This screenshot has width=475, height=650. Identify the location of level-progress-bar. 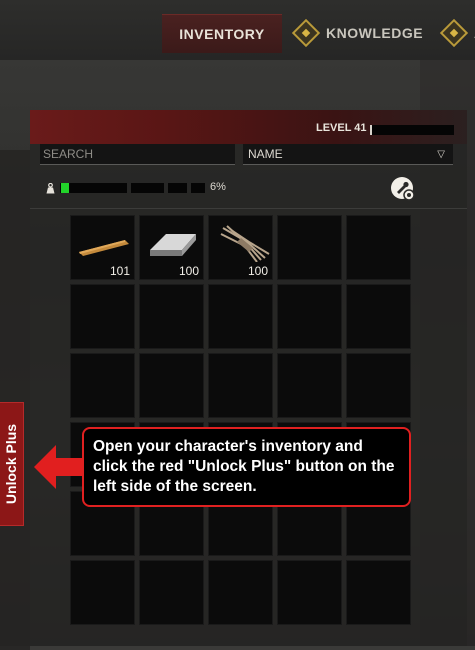
(412, 130).